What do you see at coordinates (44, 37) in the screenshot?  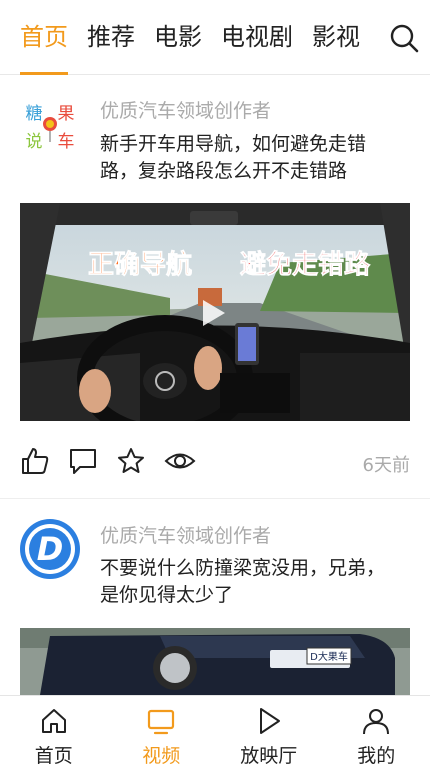 I see `tab-home: 首页` at bounding box center [44, 37].